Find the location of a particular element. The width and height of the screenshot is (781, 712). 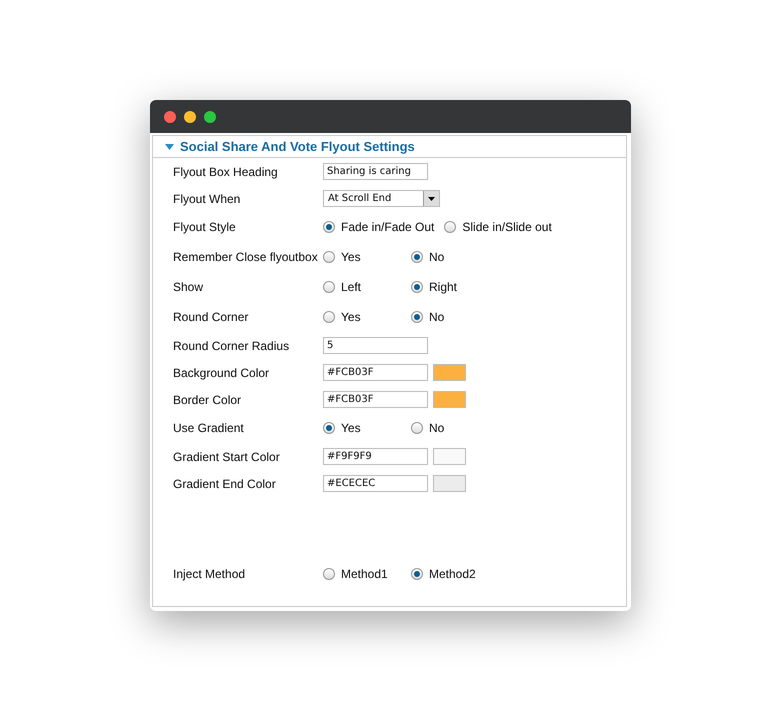

panel-title: Social Share And Vote Flyout Settings is located at coordinates (297, 147).